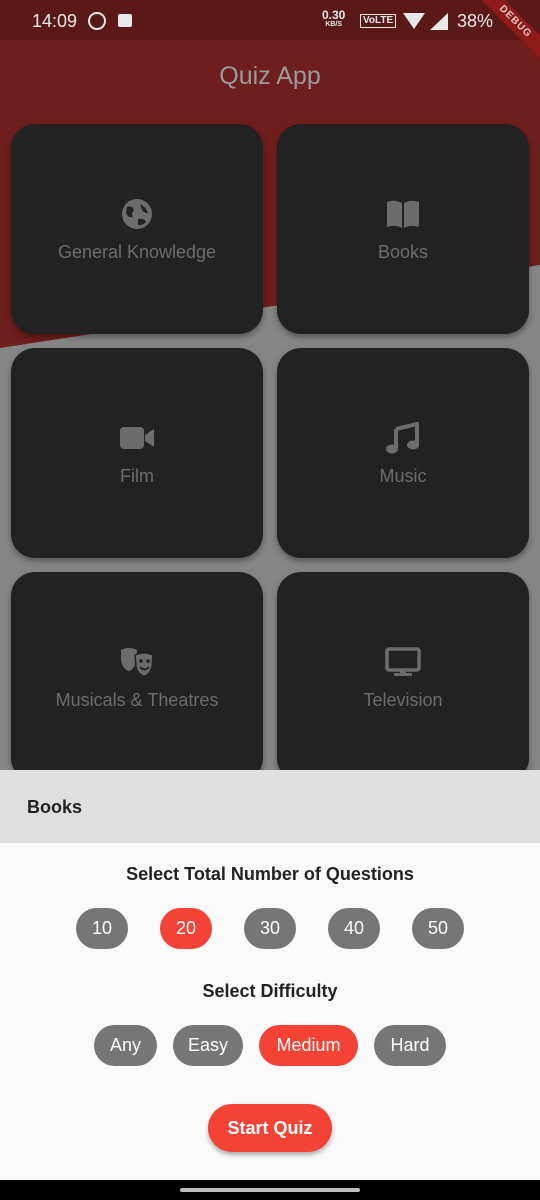 This screenshot has height=1200, width=540. What do you see at coordinates (270, 991) in the screenshot?
I see `difficulty-section-title: Select Difficulty` at bounding box center [270, 991].